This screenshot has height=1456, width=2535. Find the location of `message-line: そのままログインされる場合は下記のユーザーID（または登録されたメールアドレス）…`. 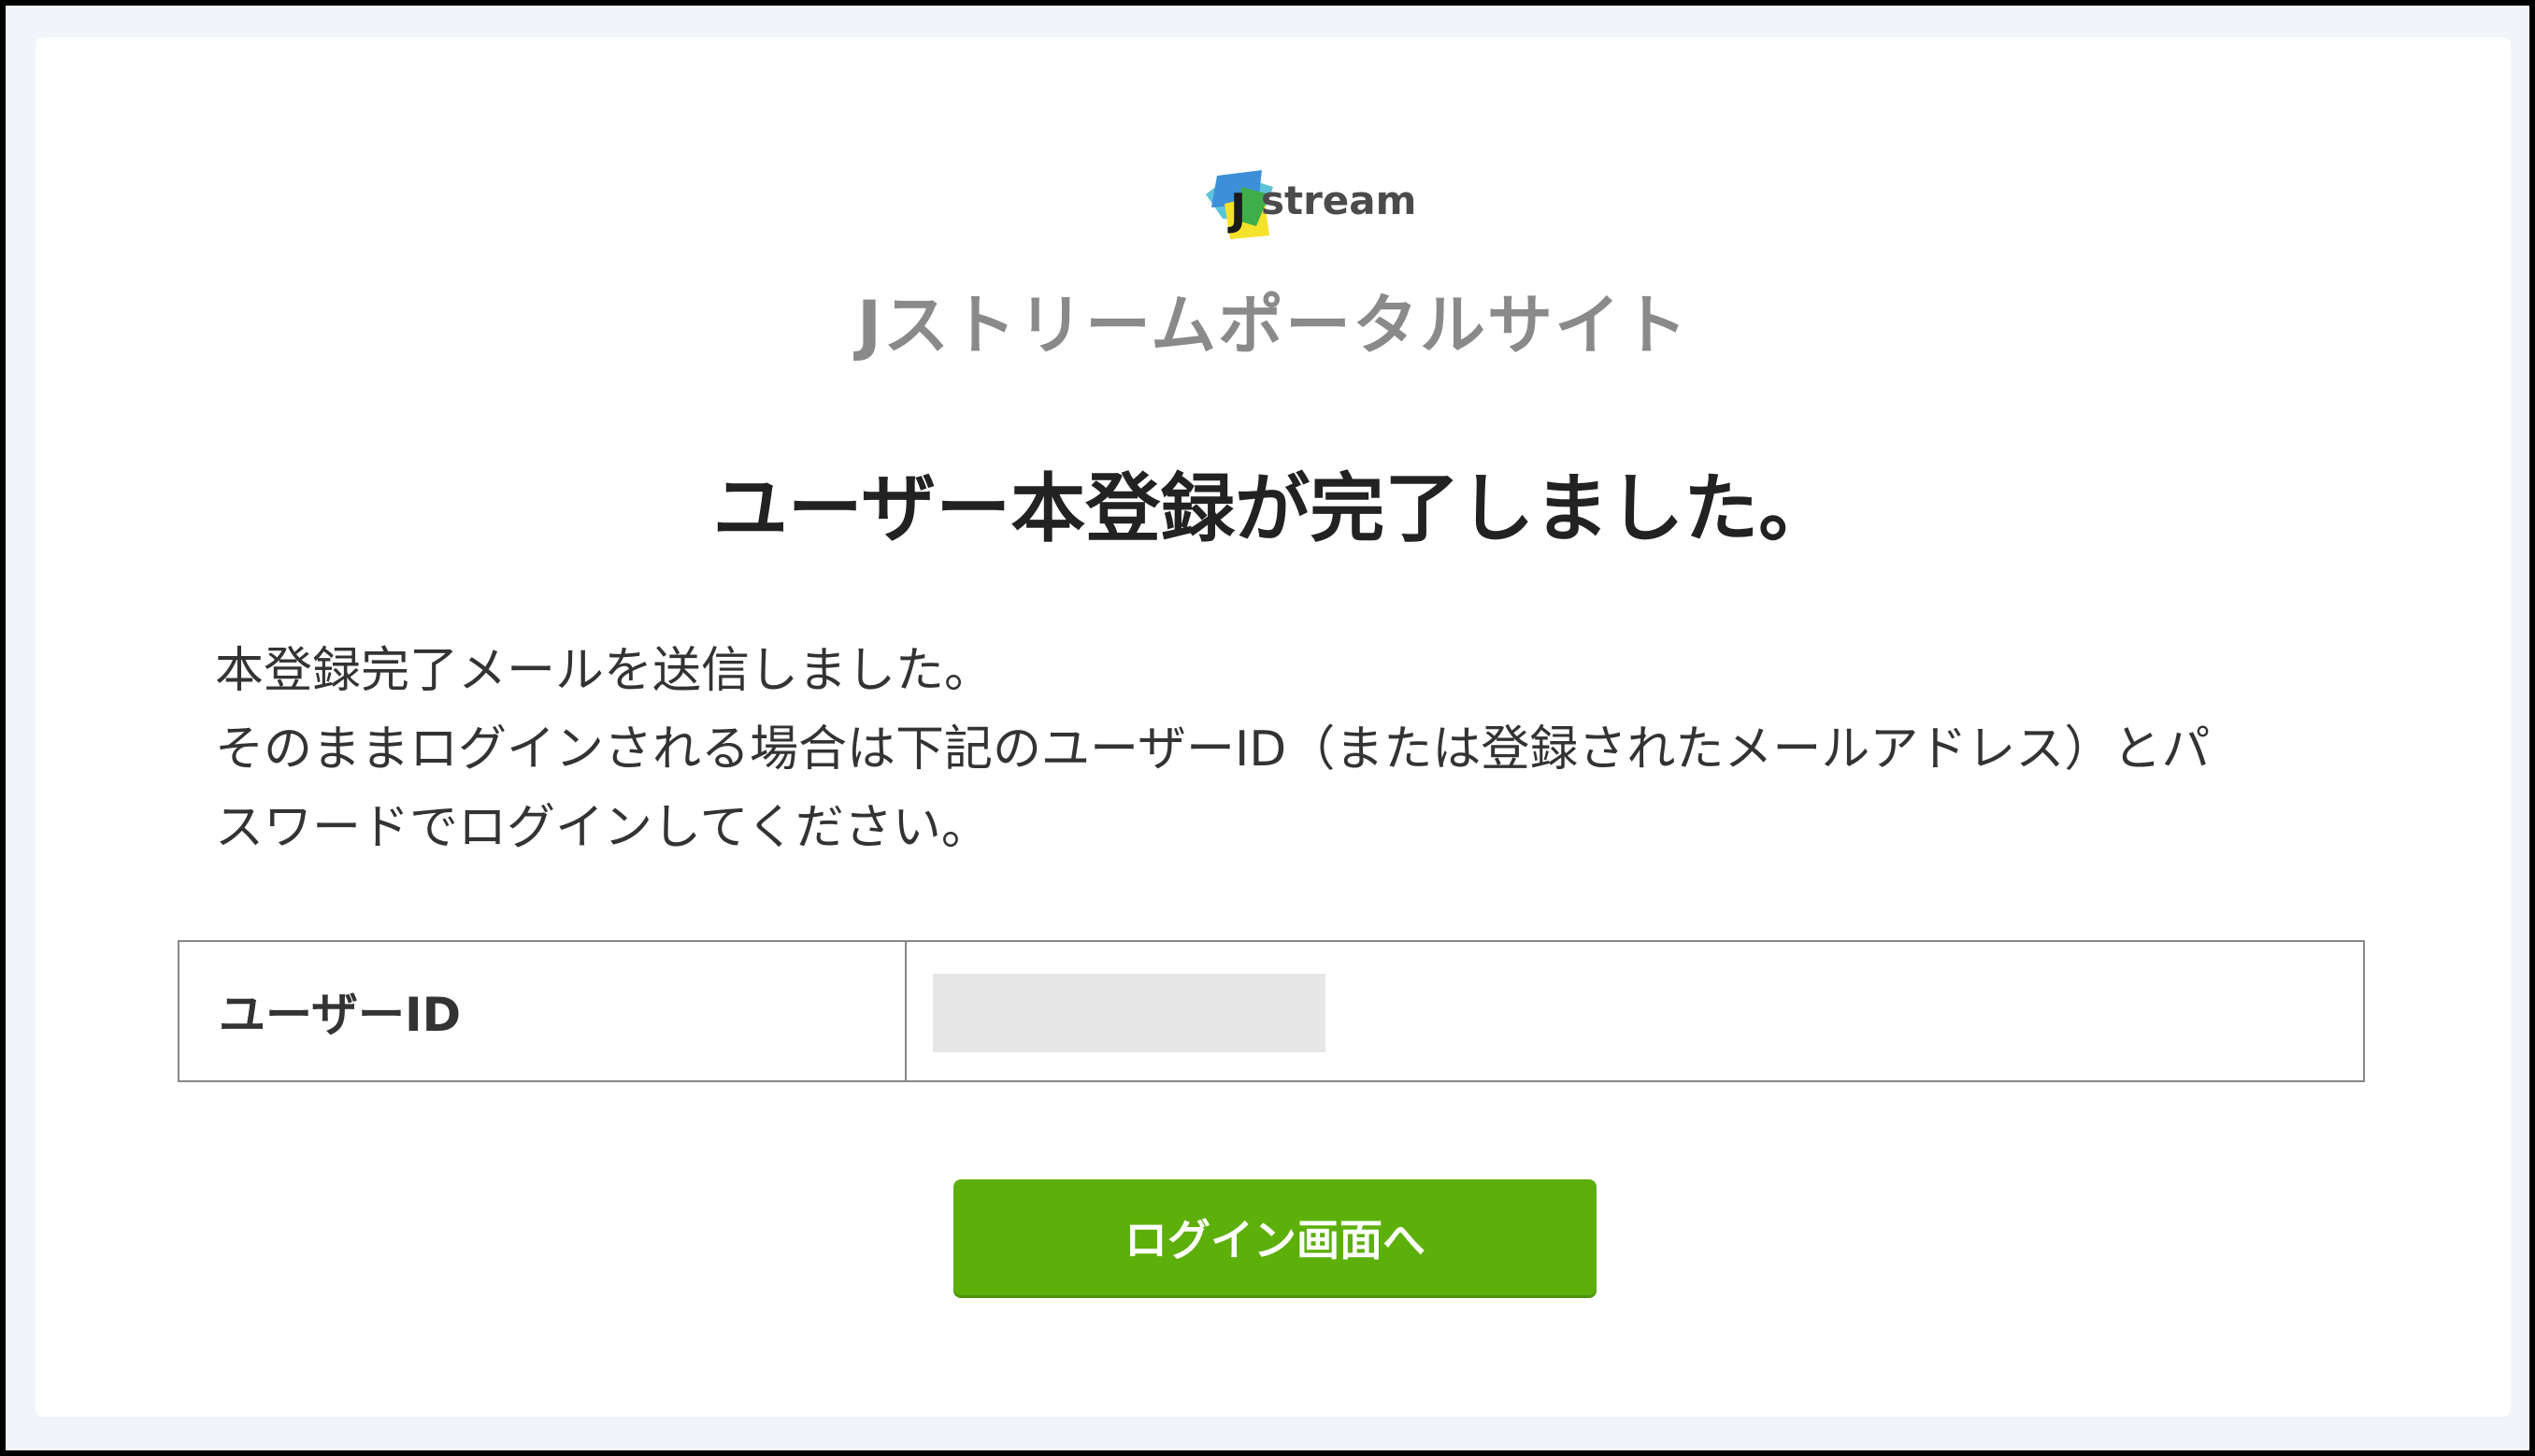

message-line: そのままログインされる場合は下記のユーザーID（または登録されたメールアドレス）… is located at coordinates (1213, 749).